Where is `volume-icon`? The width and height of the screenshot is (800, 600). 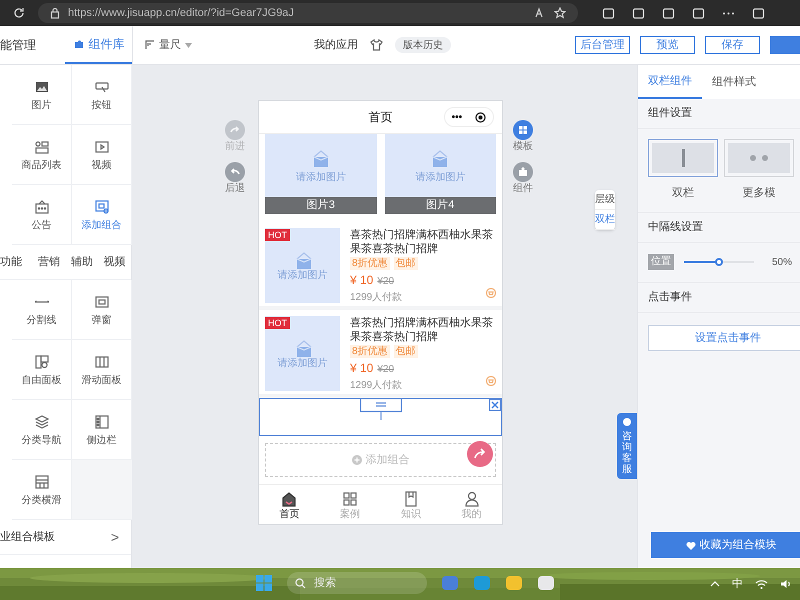 volume-icon is located at coordinates (786, 584).